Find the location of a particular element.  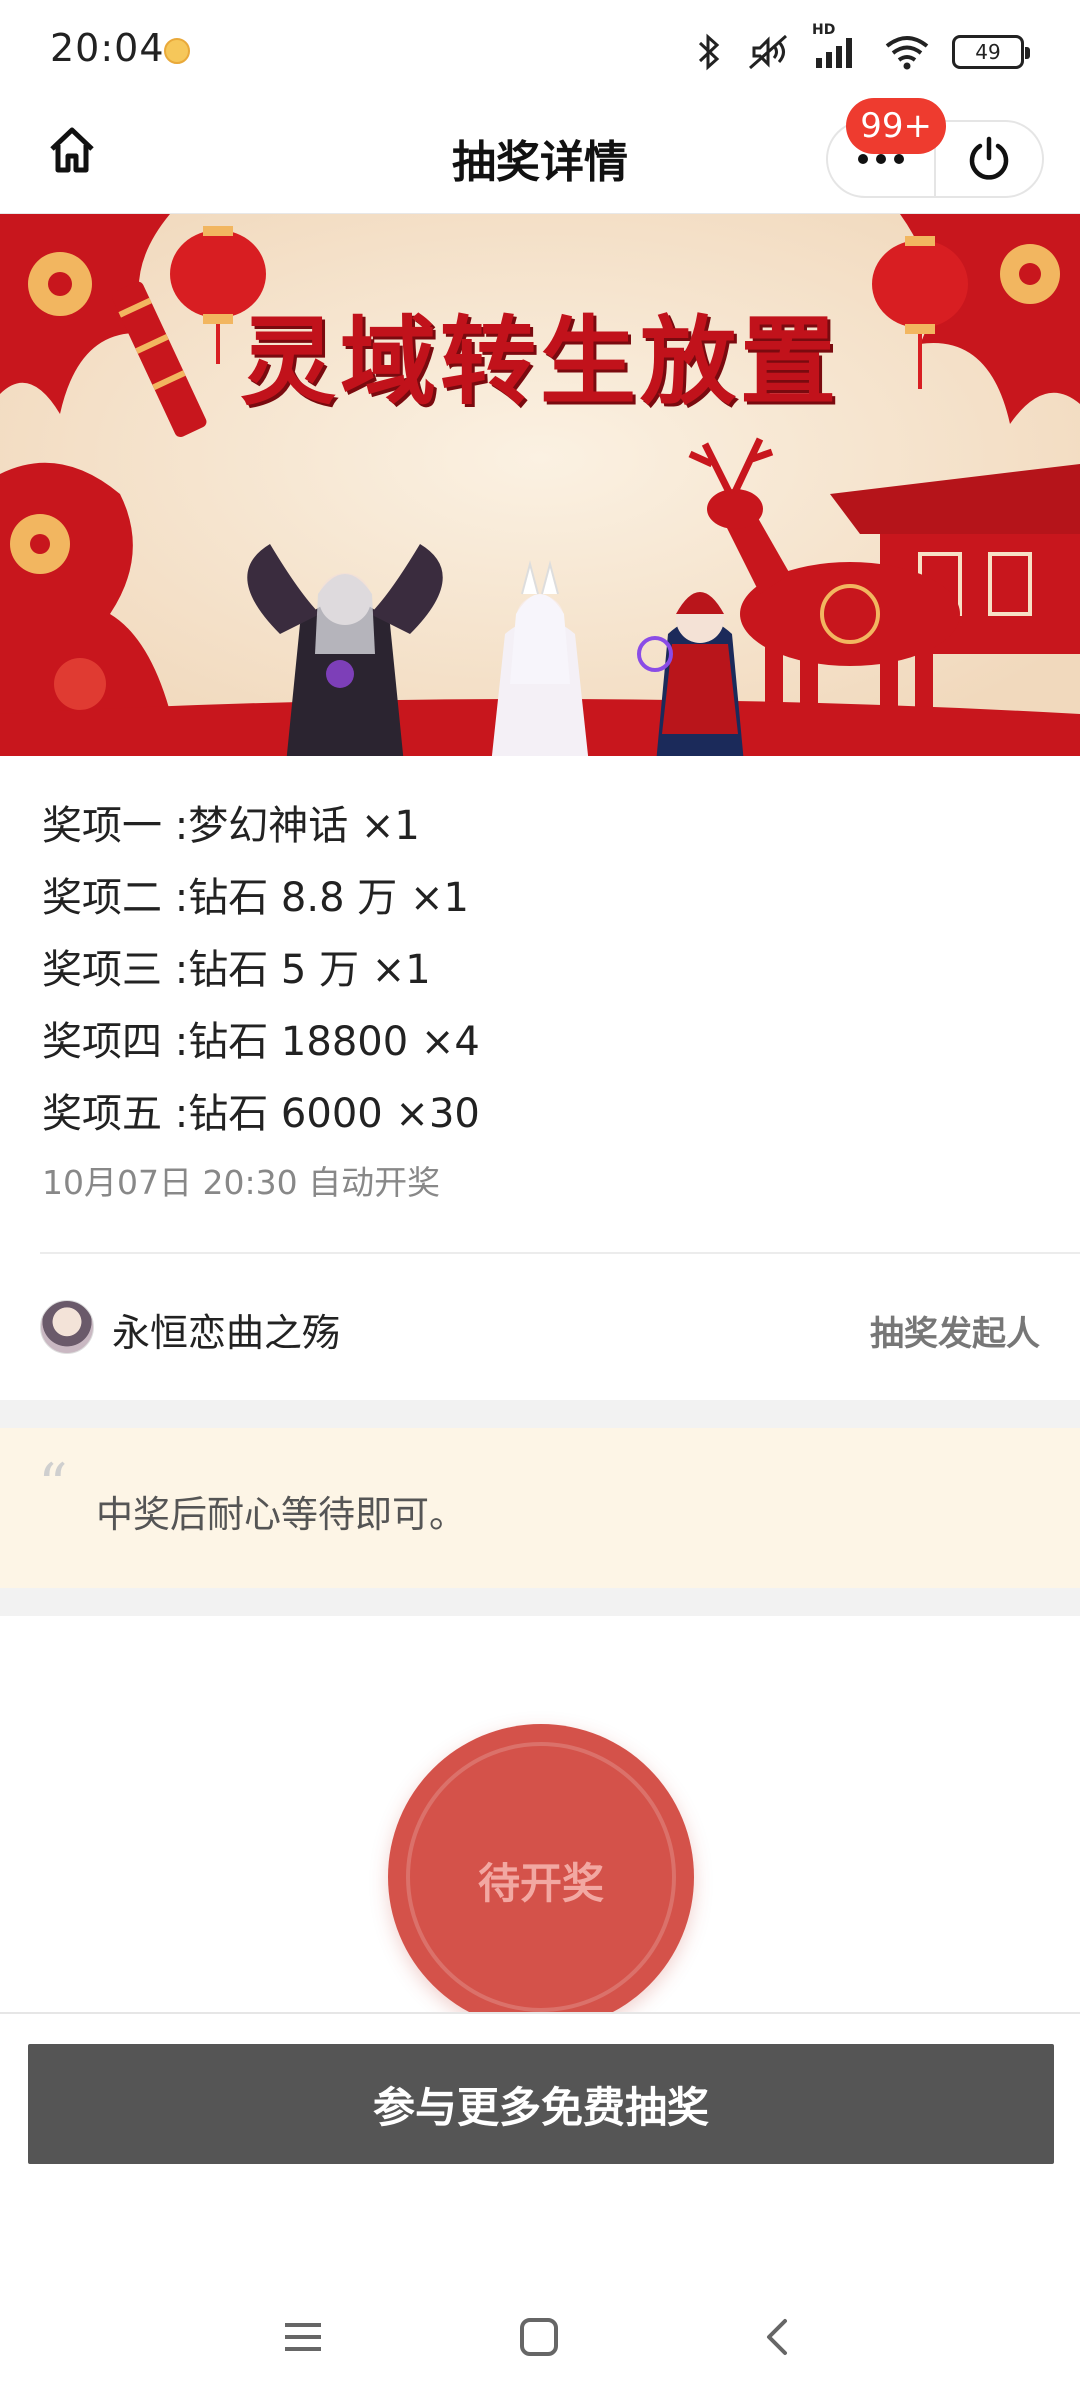

note-text: 中奖后耐心等待即可。 is located at coordinates (281, 1514).